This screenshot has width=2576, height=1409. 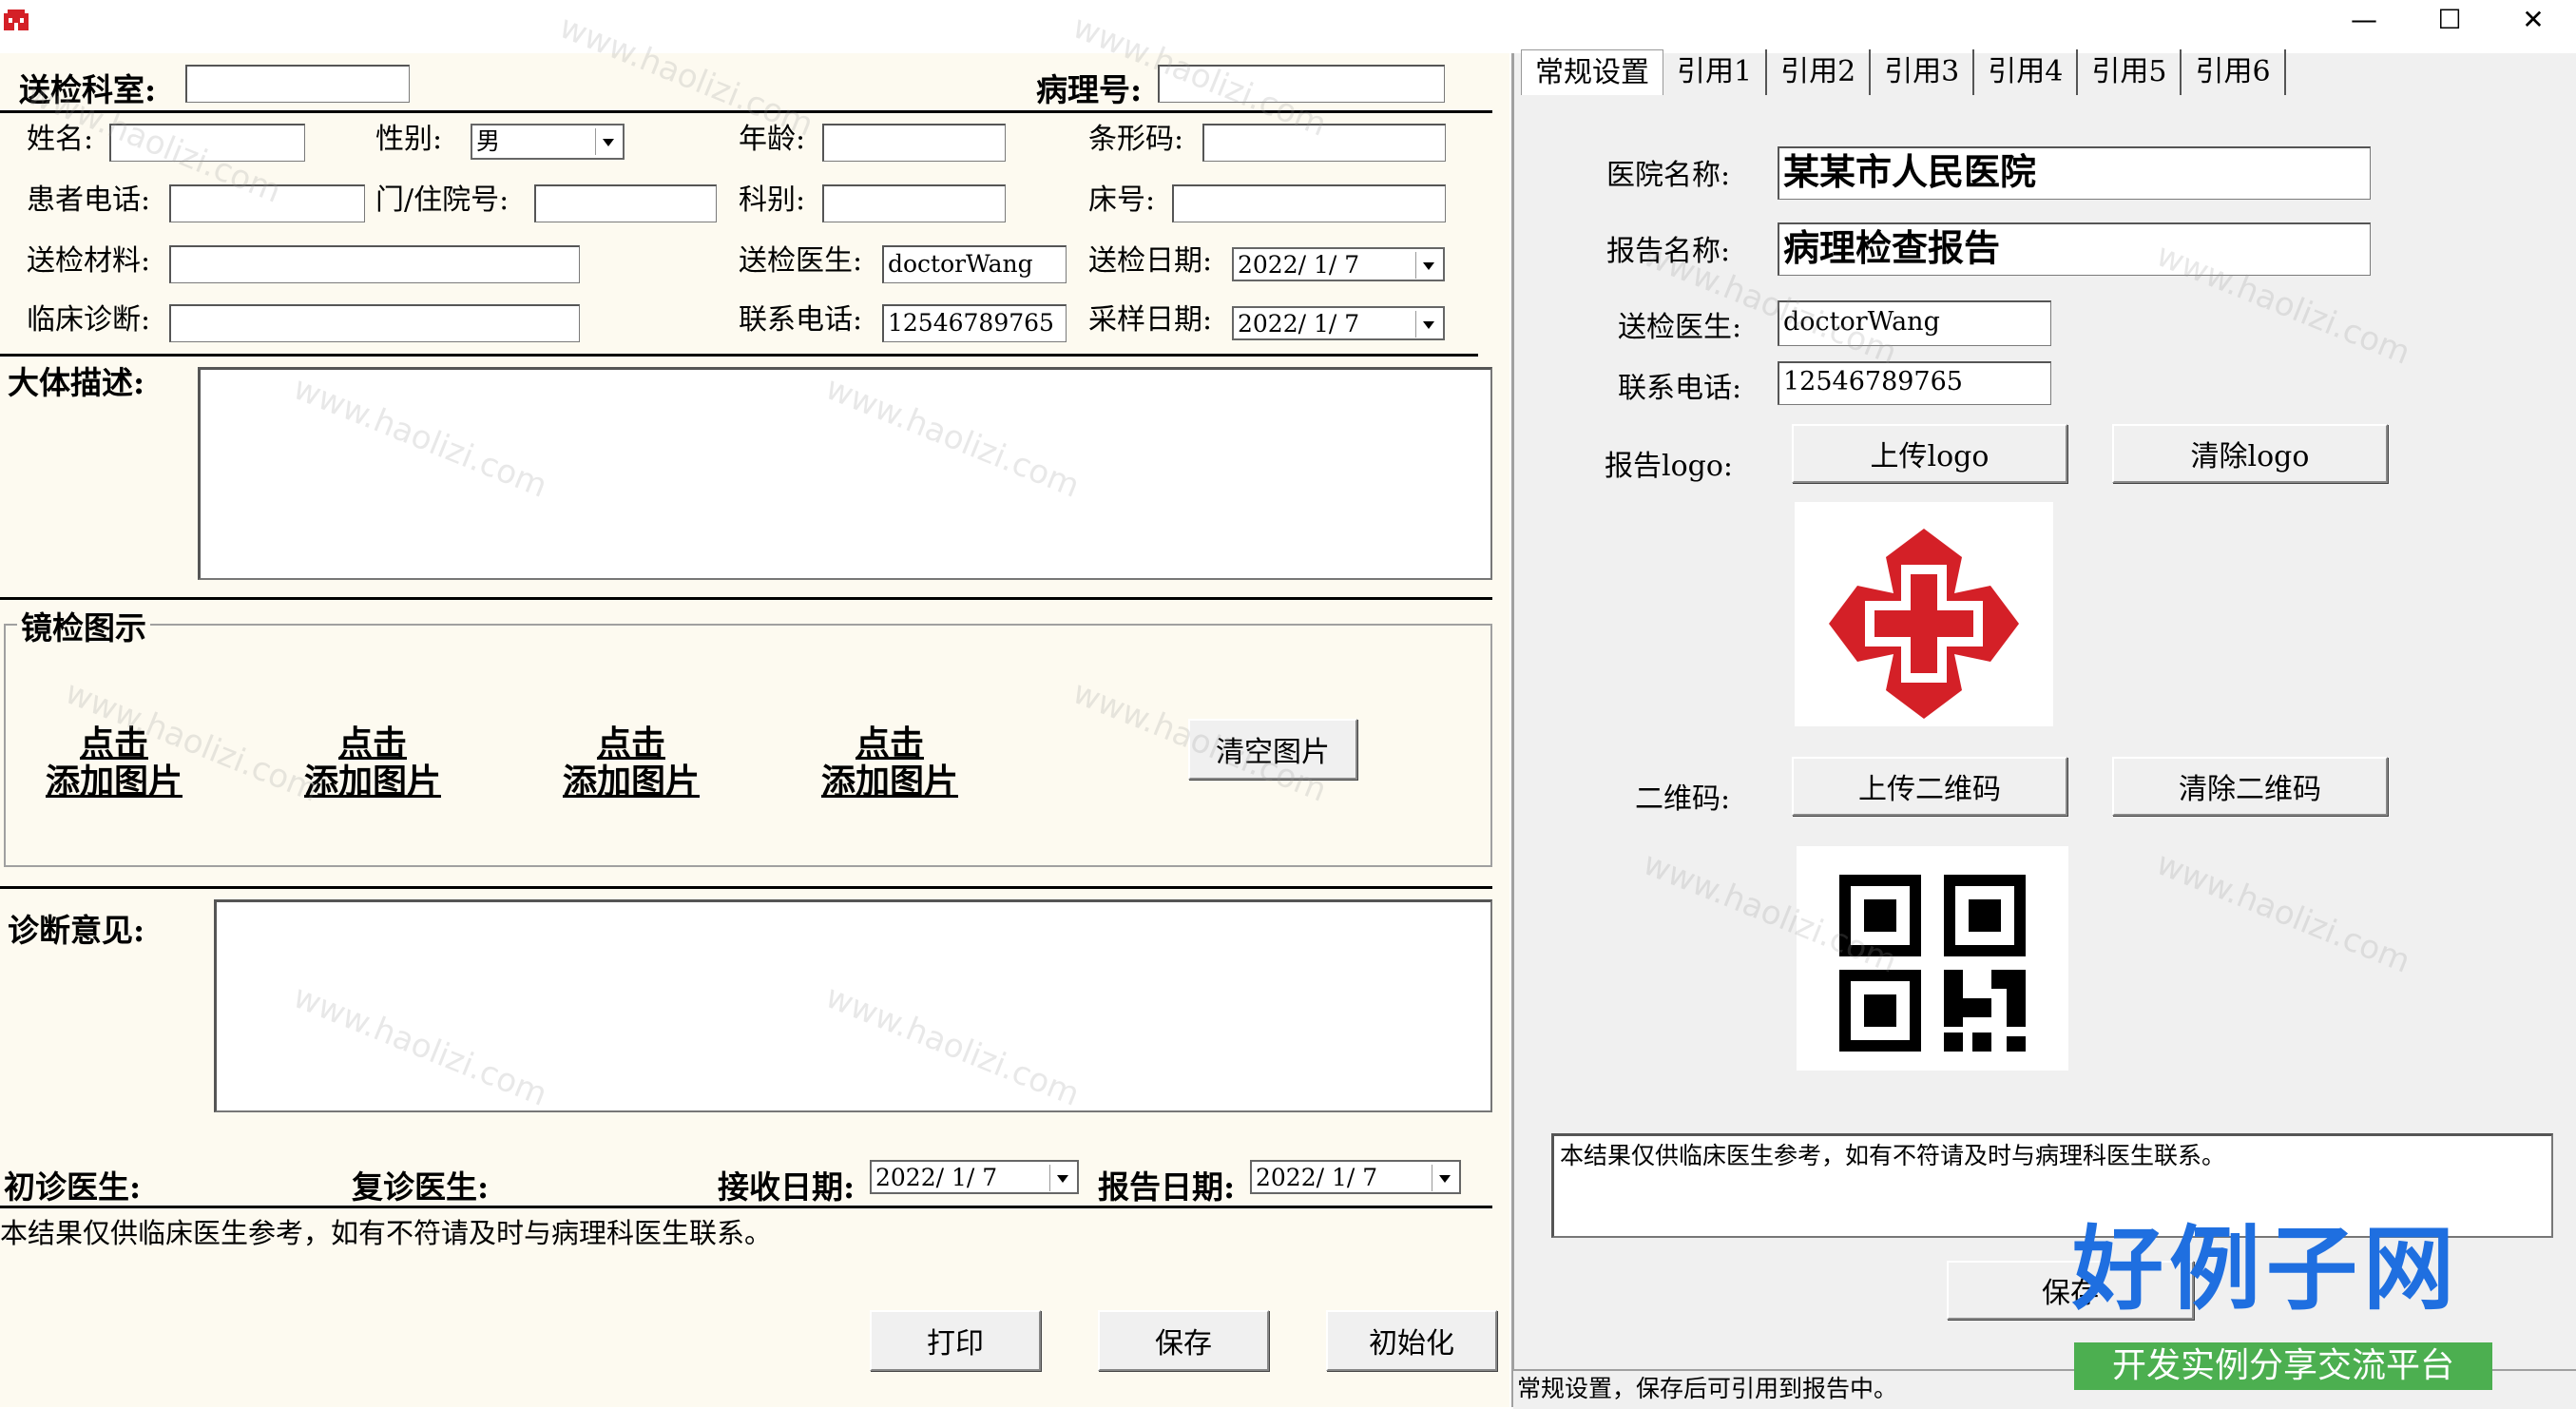 I want to click on diagnosis-label: 诊断意见:, so click(x=77, y=931).